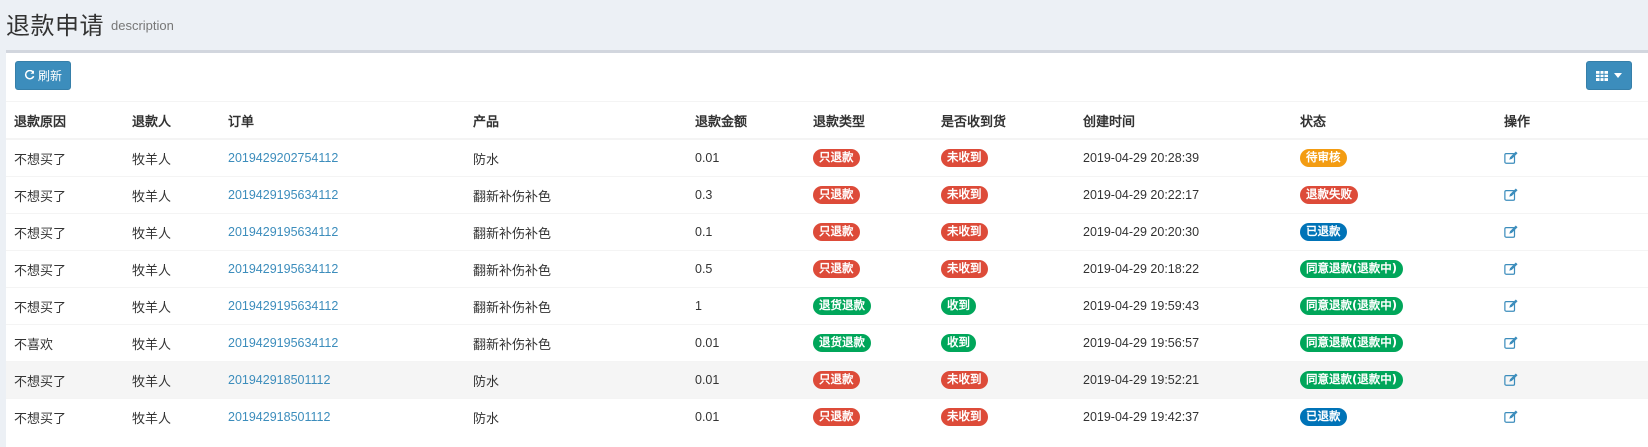 The width and height of the screenshot is (1648, 447). What do you see at coordinates (958, 306) in the screenshot?
I see `received-badge: 收到` at bounding box center [958, 306].